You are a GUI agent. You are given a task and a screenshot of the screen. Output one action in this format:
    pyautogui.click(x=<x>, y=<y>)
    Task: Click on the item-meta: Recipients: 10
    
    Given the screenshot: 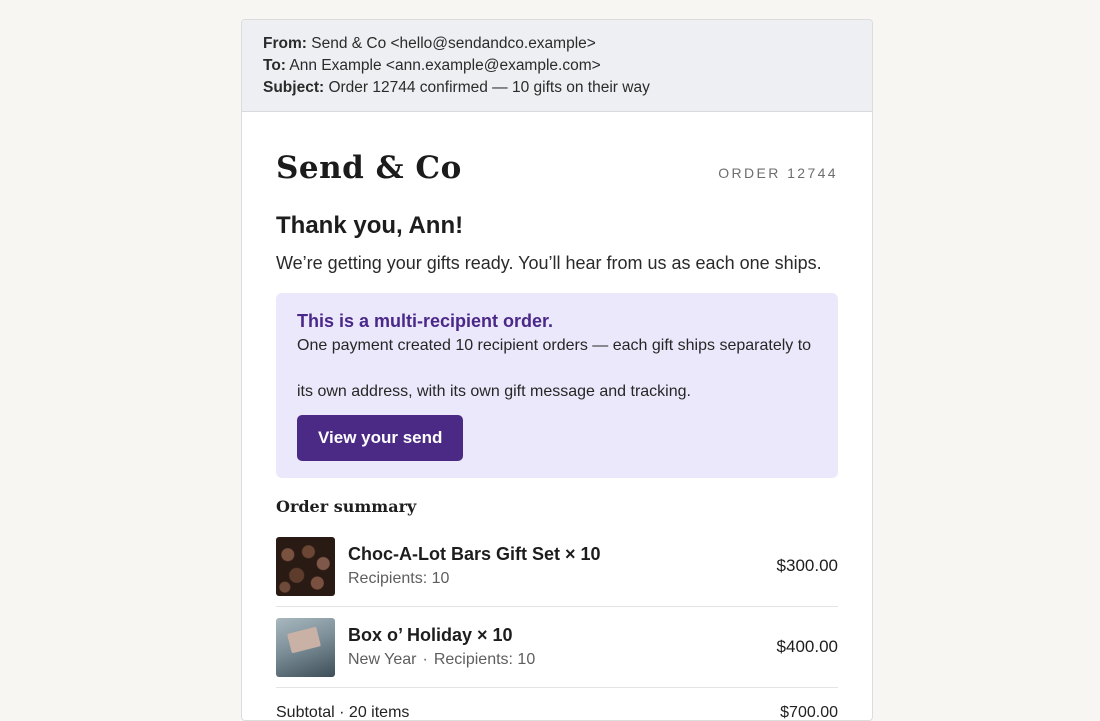 What is the action you would take?
    pyautogui.click(x=562, y=579)
    